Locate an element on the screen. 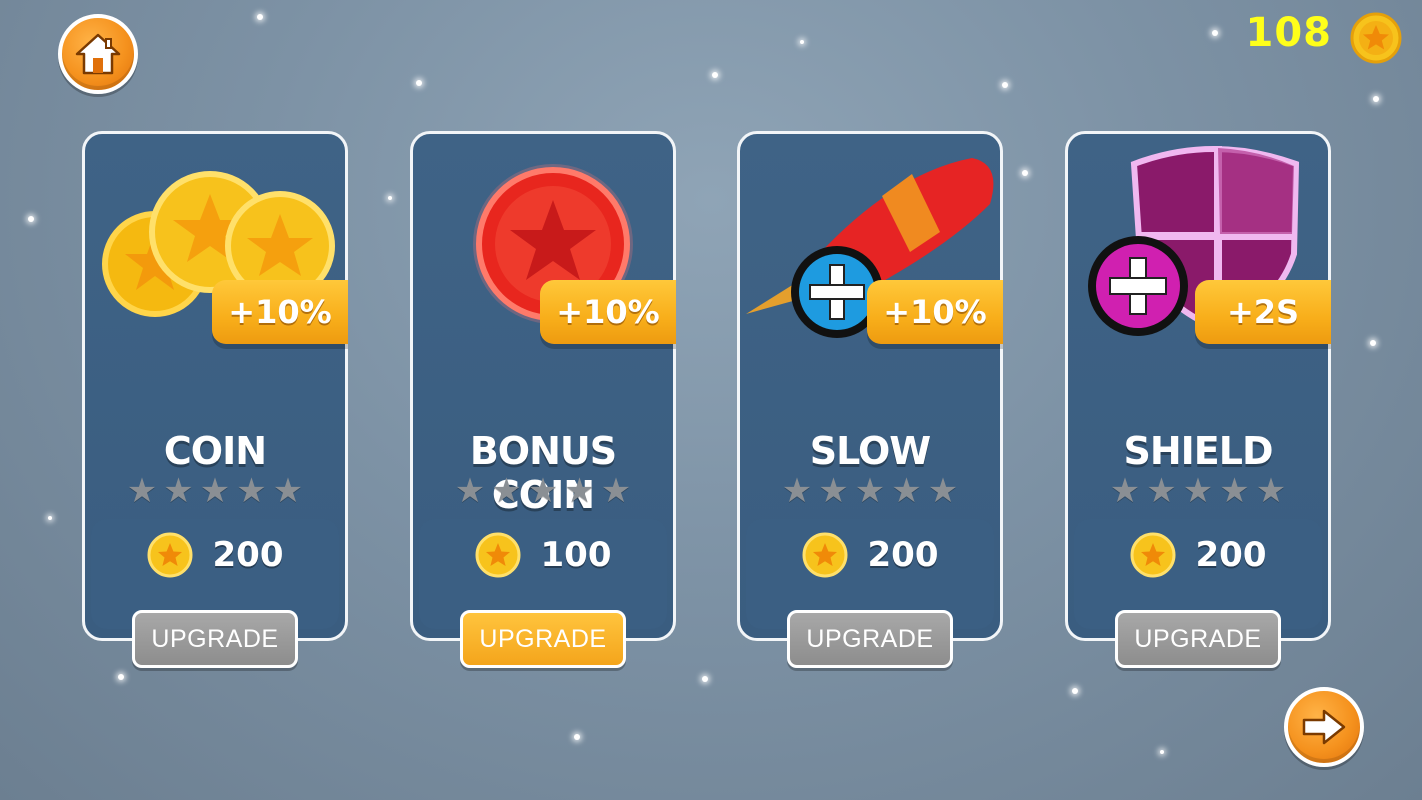  home-button is located at coordinates (98, 54).